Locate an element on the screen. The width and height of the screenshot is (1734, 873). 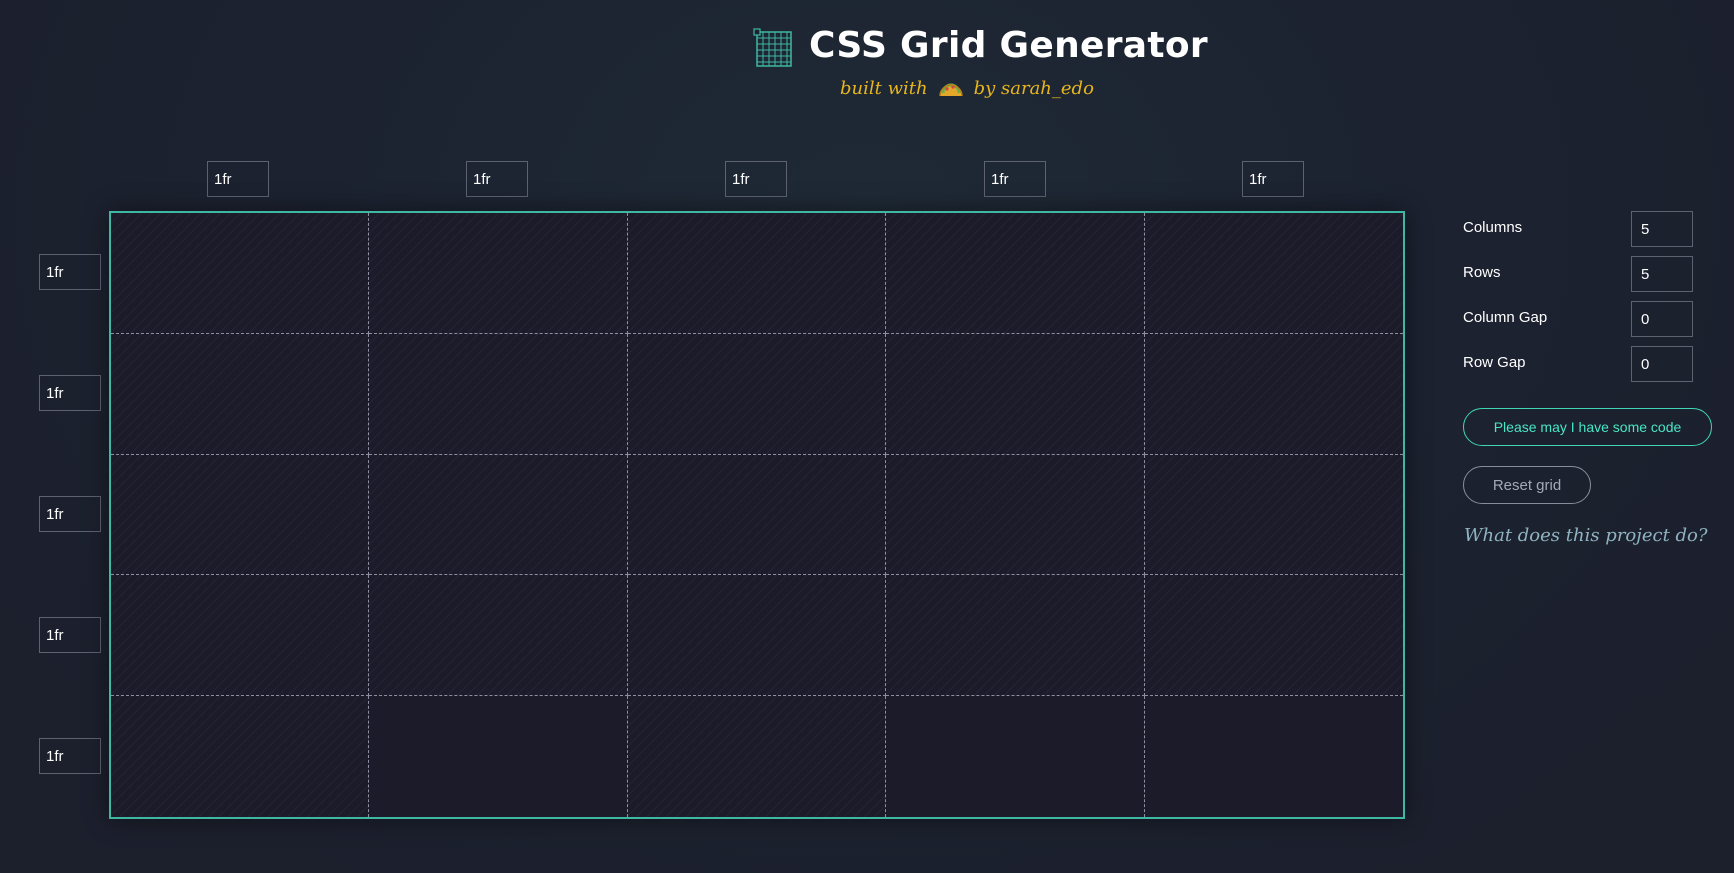
grid-logo-icon is located at coordinates (772, 47).